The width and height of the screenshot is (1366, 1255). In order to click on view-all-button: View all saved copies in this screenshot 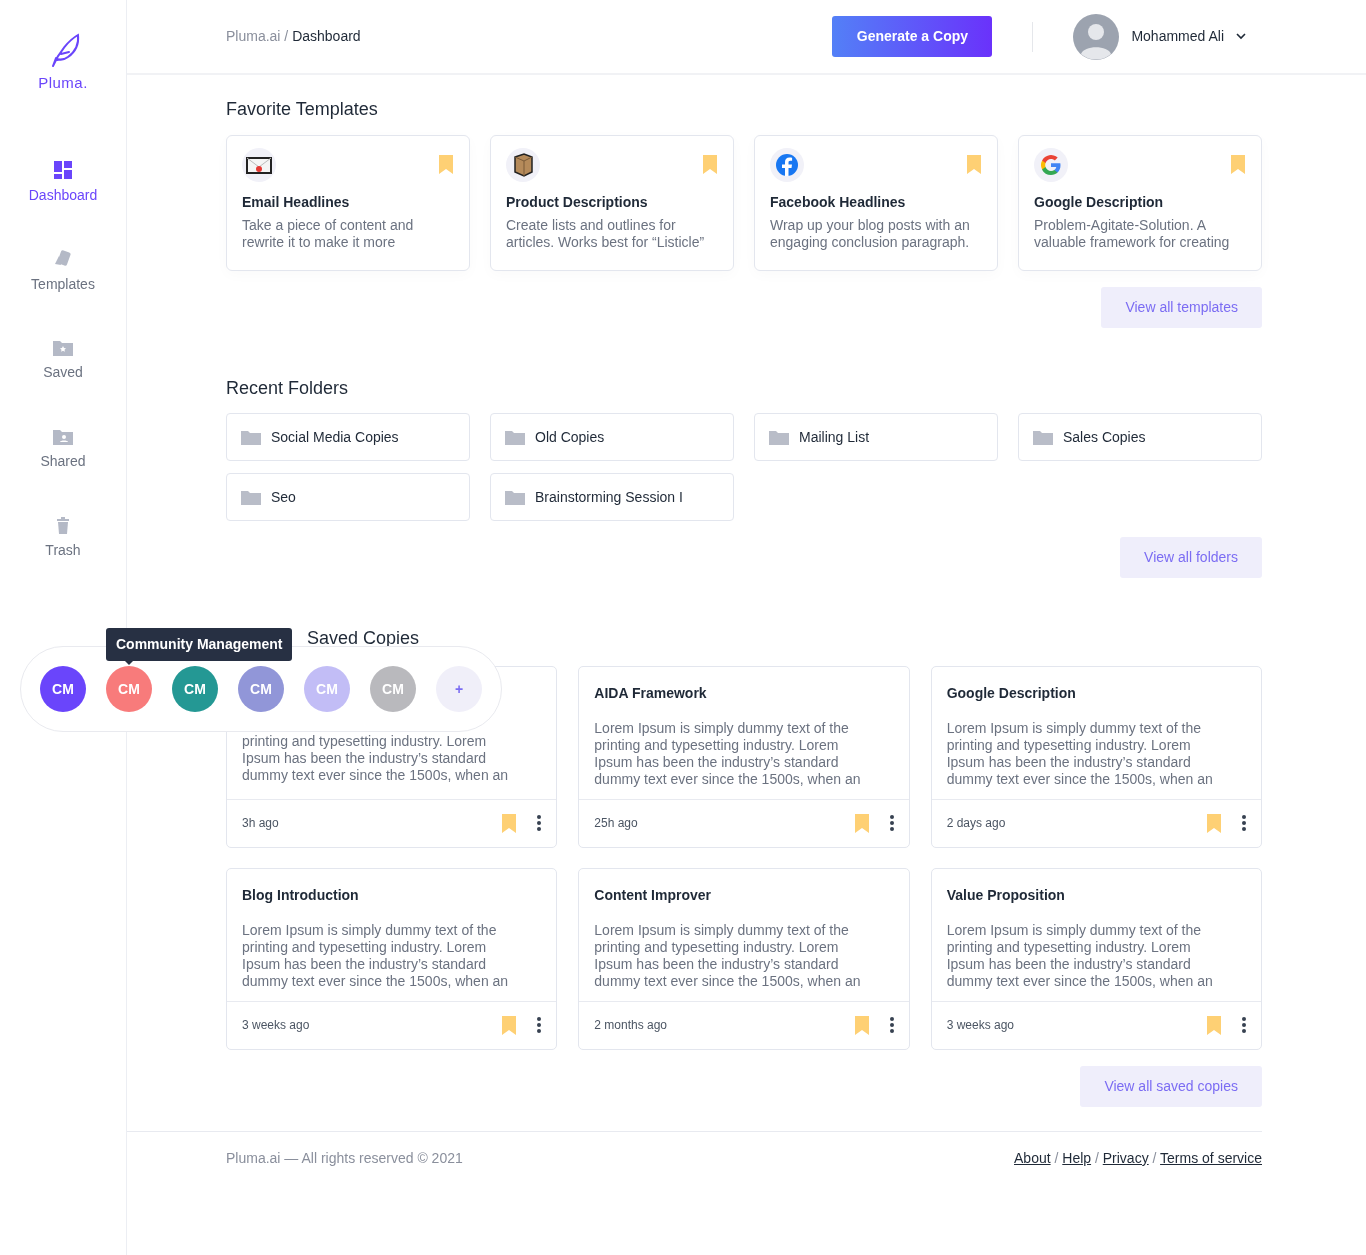, I will do `click(1171, 1086)`.